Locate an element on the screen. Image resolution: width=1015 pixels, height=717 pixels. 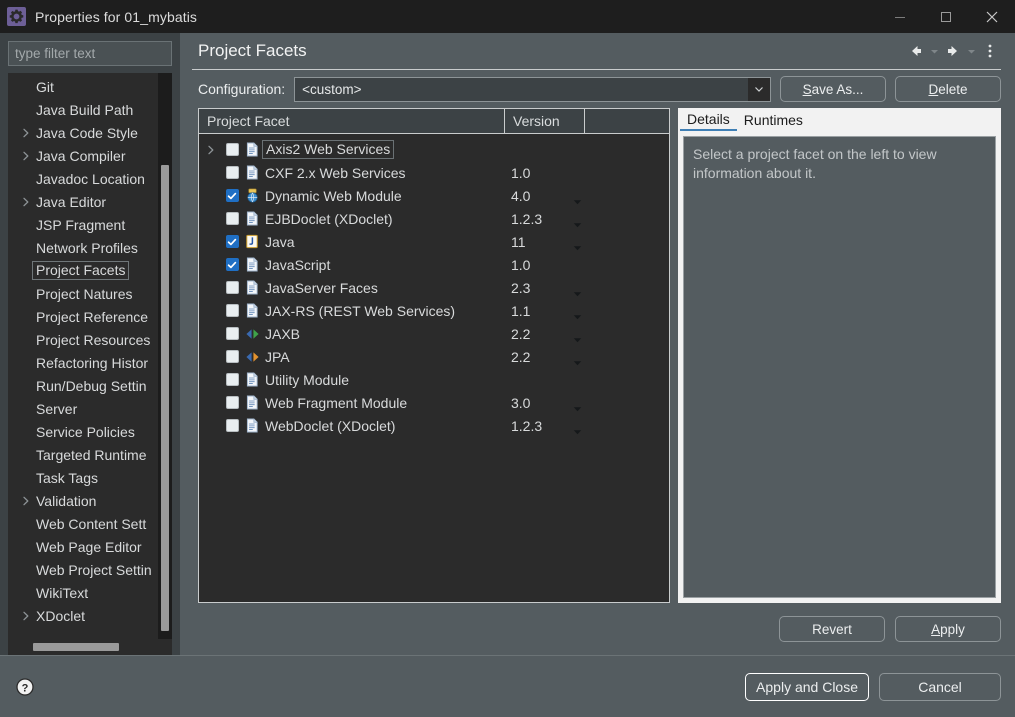
apply-button: Apply is located at coordinates (948, 629).